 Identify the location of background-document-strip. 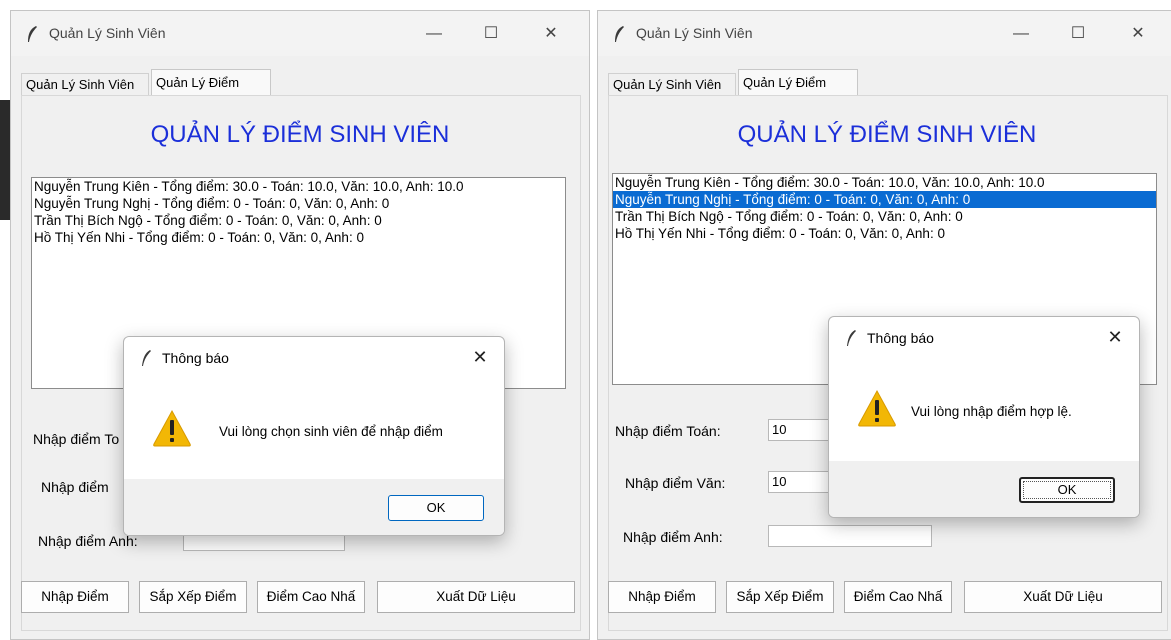
(585, 4).